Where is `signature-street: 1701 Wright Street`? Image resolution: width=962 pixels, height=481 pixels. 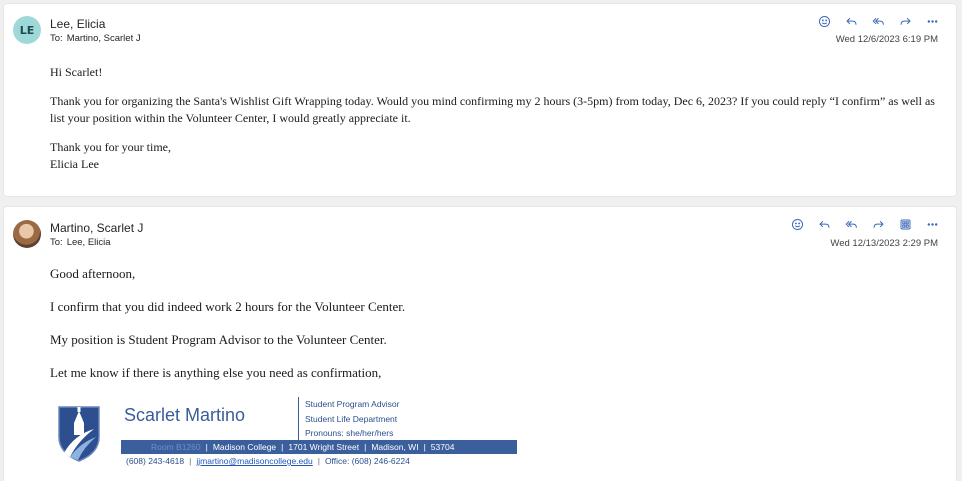
signature-street: 1701 Wright Street is located at coordinates (324, 447).